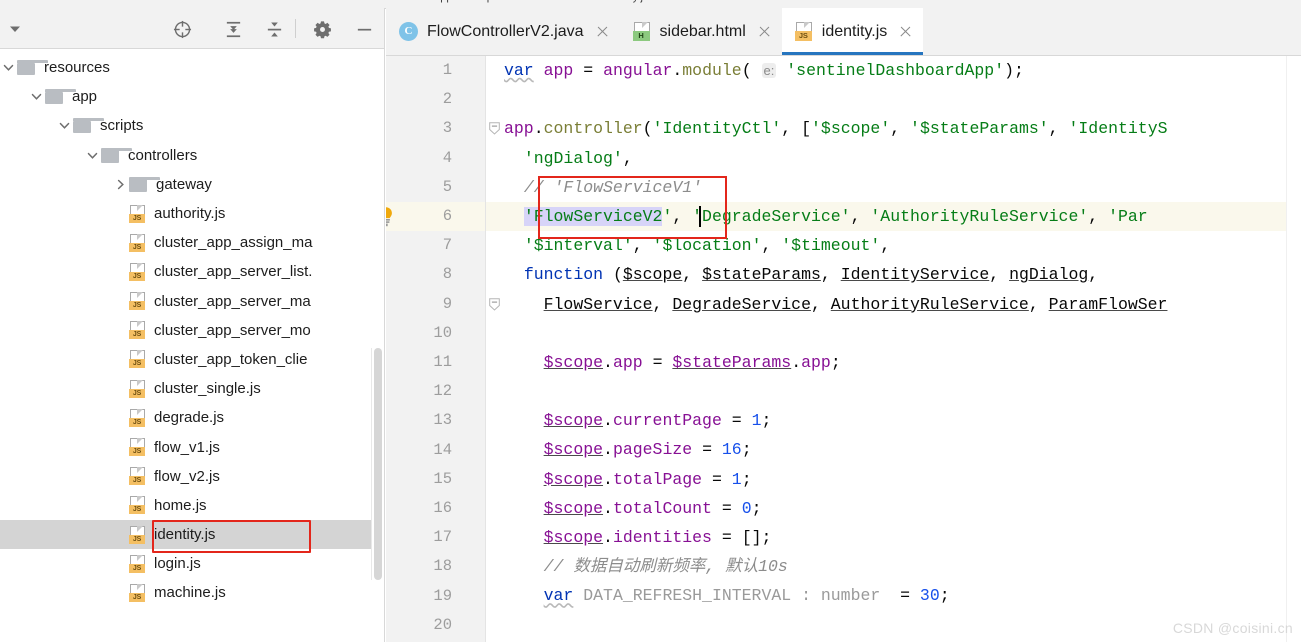 The width and height of the screenshot is (1301, 642). Describe the element at coordinates (442, 332) in the screenshot. I see `line-number: 10` at that location.